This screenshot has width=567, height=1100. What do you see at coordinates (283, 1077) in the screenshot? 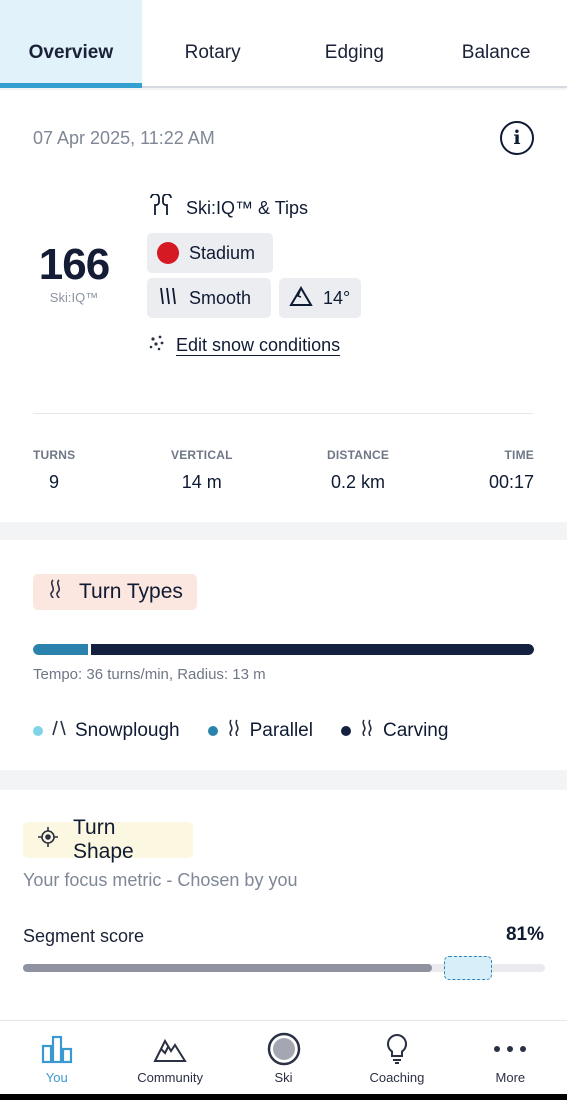
I see `nav-label: Ski` at bounding box center [283, 1077].